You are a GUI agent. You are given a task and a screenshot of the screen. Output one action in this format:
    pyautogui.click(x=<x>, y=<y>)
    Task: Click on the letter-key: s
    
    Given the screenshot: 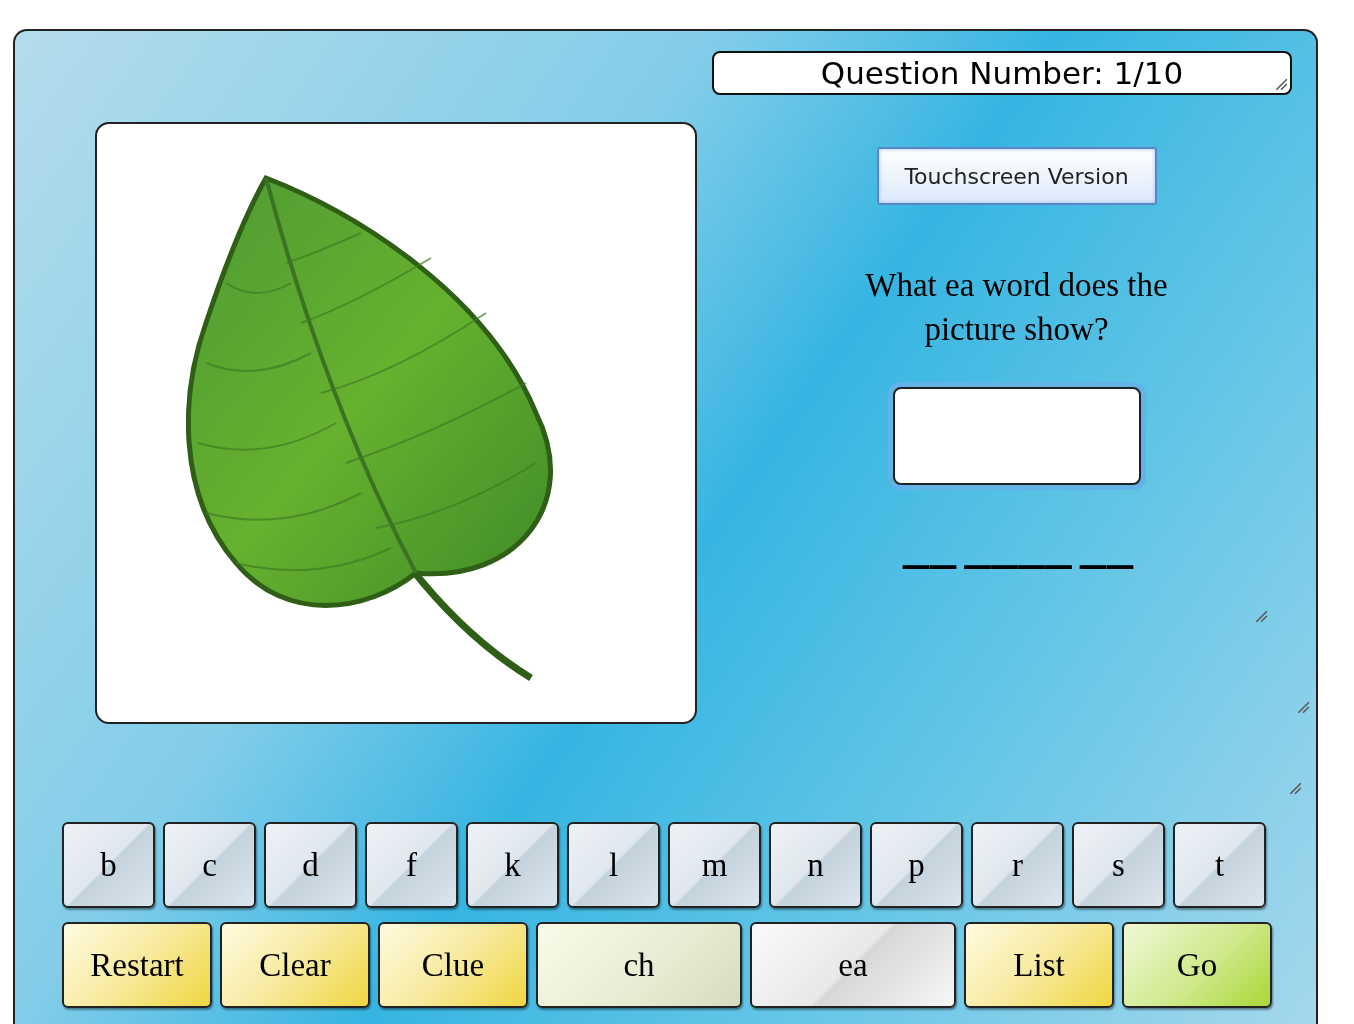 What is the action you would take?
    pyautogui.click(x=1118, y=865)
    